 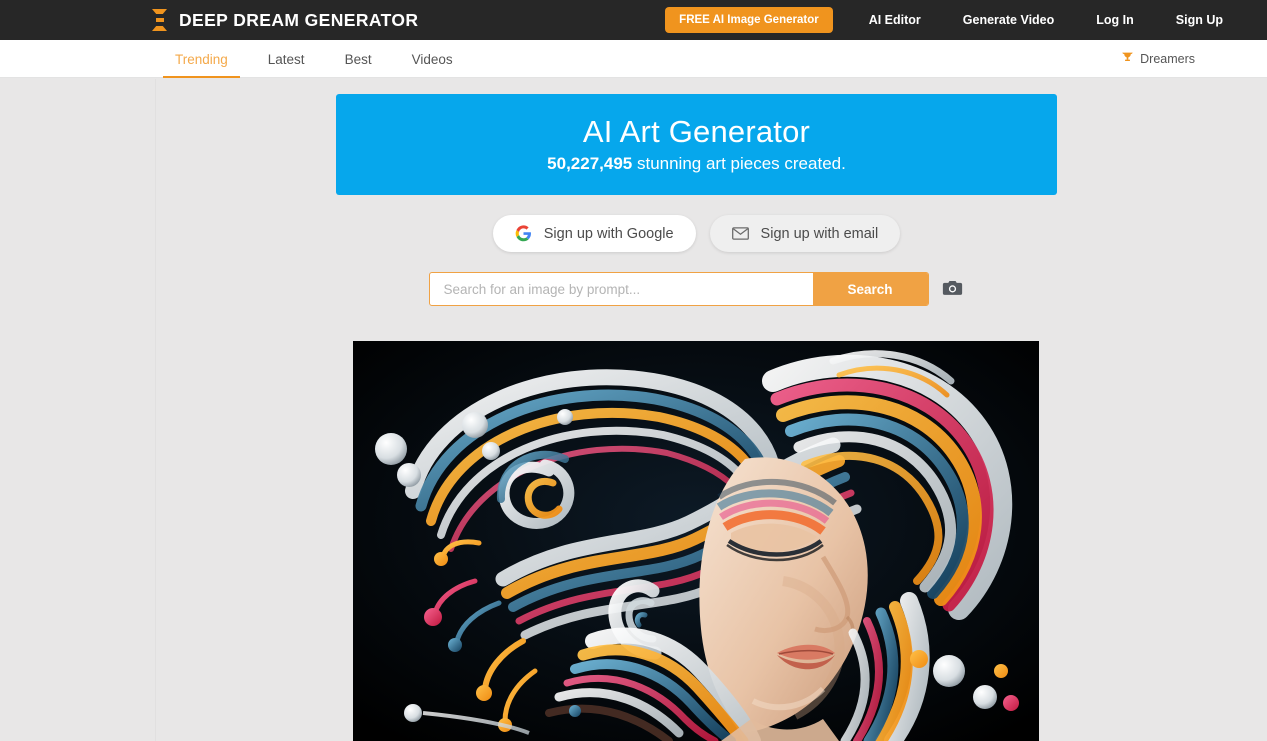 I want to click on nav-link-ai-editor: AI Editor, so click(x=895, y=20).